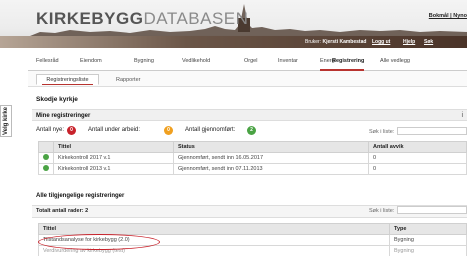 This screenshot has width=467, height=256. What do you see at coordinates (71, 130) in the screenshot?
I see `count-new-badge: 0` at bounding box center [71, 130].